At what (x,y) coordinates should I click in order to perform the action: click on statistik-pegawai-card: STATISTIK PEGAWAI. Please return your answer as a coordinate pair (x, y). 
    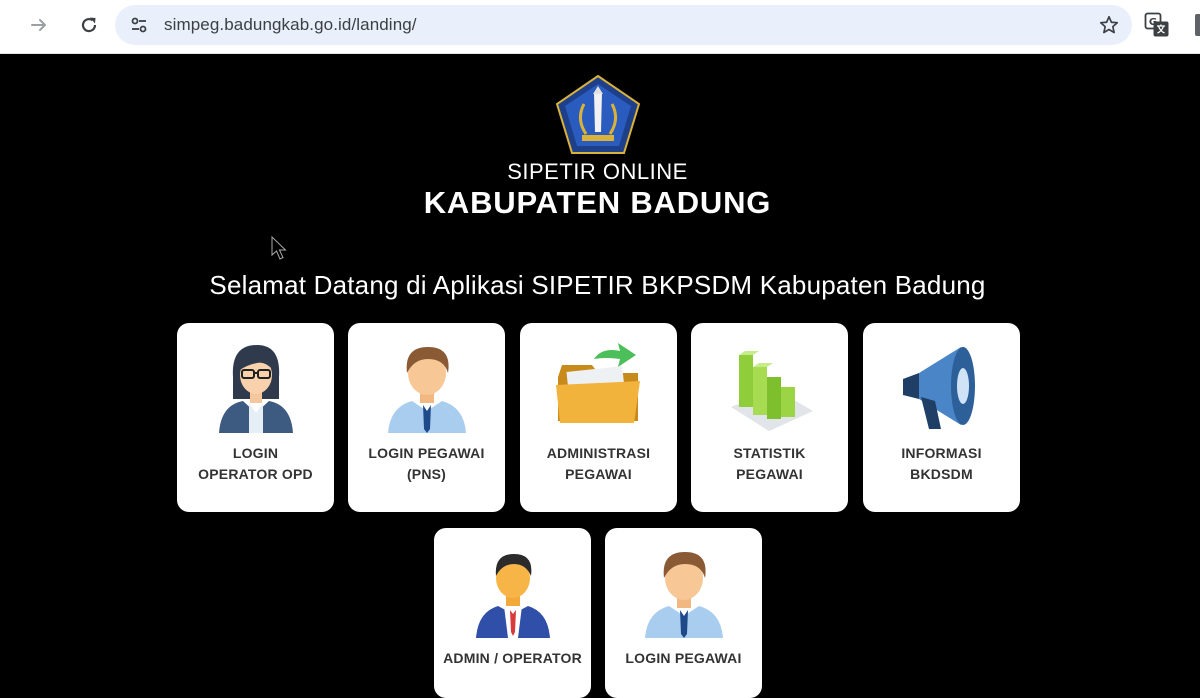
    Looking at the image, I should click on (769, 417).